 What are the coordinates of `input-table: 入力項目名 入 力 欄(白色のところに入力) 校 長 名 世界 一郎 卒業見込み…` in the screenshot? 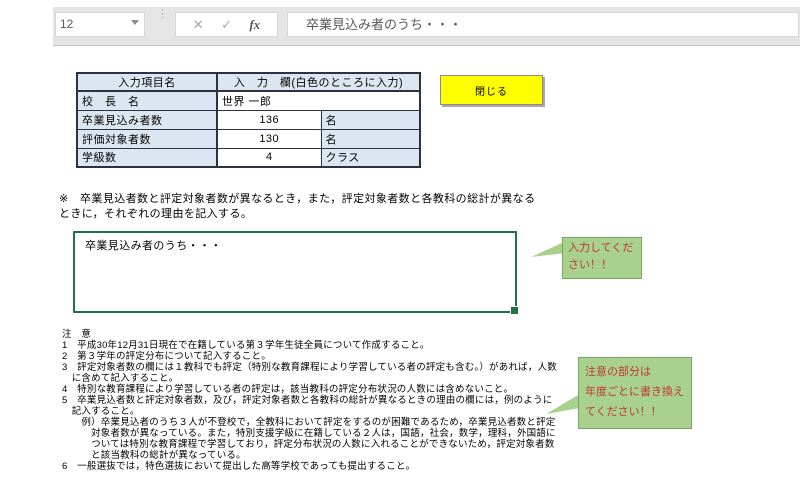 It's located at (248, 120).